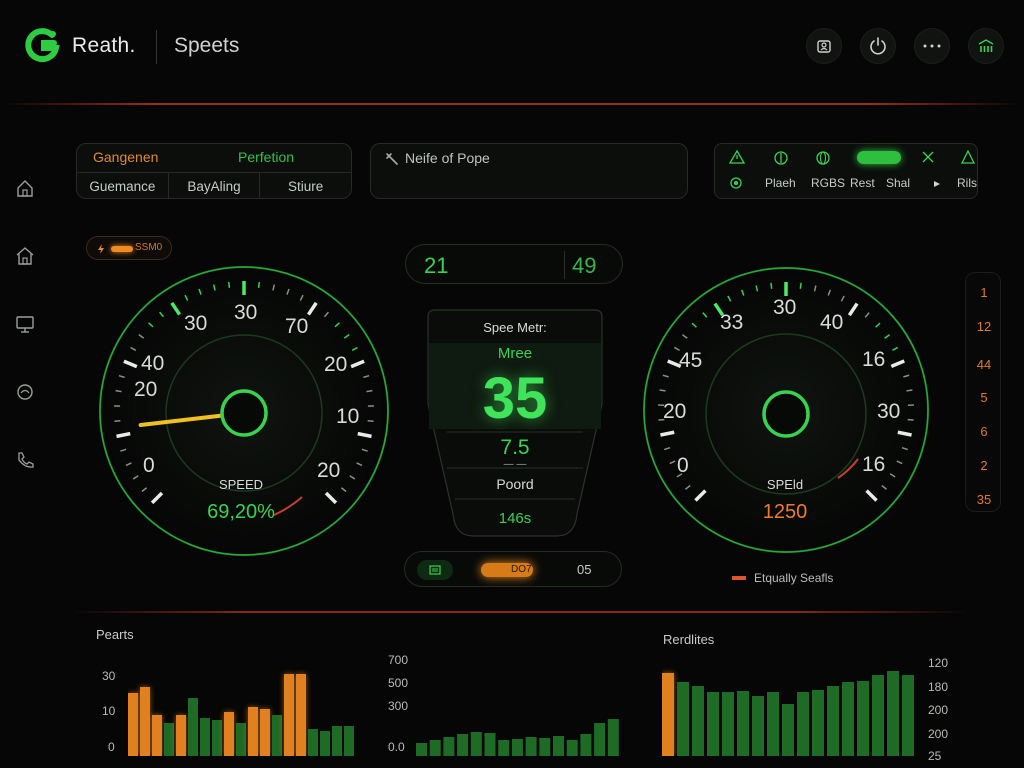 The width and height of the screenshot is (1024, 768). Describe the element at coordinates (515, 518) in the screenshot. I see `speed-meter-bottom-value: 146s` at that location.